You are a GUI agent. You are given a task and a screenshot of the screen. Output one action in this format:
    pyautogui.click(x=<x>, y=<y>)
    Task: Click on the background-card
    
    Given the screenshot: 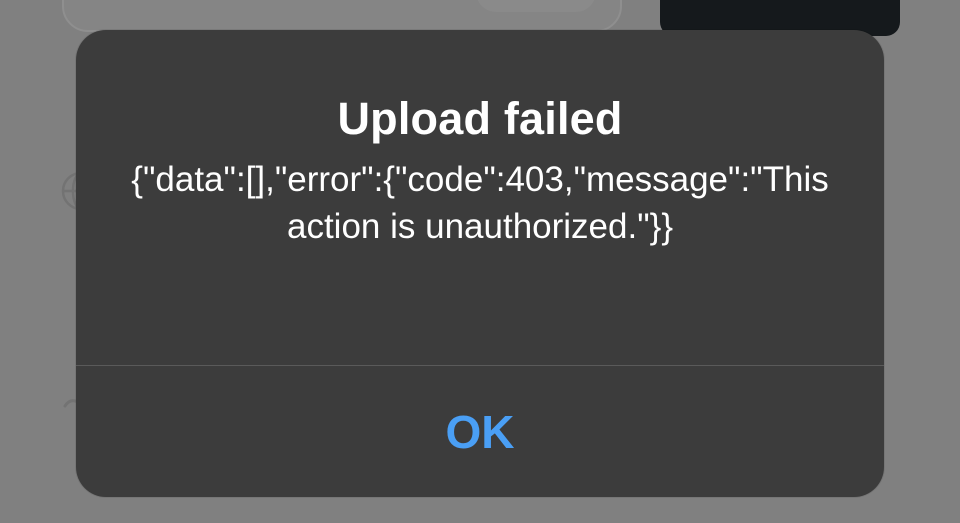 What is the action you would take?
    pyautogui.click(x=342, y=16)
    